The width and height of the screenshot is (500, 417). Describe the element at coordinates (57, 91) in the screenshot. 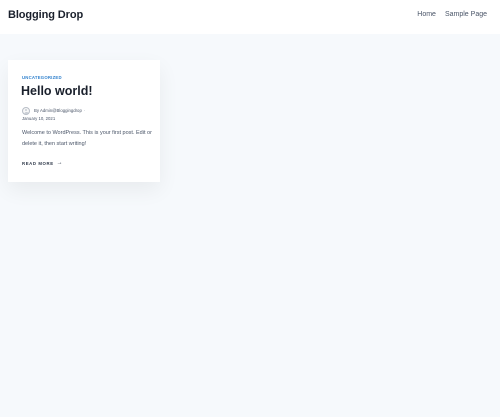

I see `post-title: Hello world!` at that location.